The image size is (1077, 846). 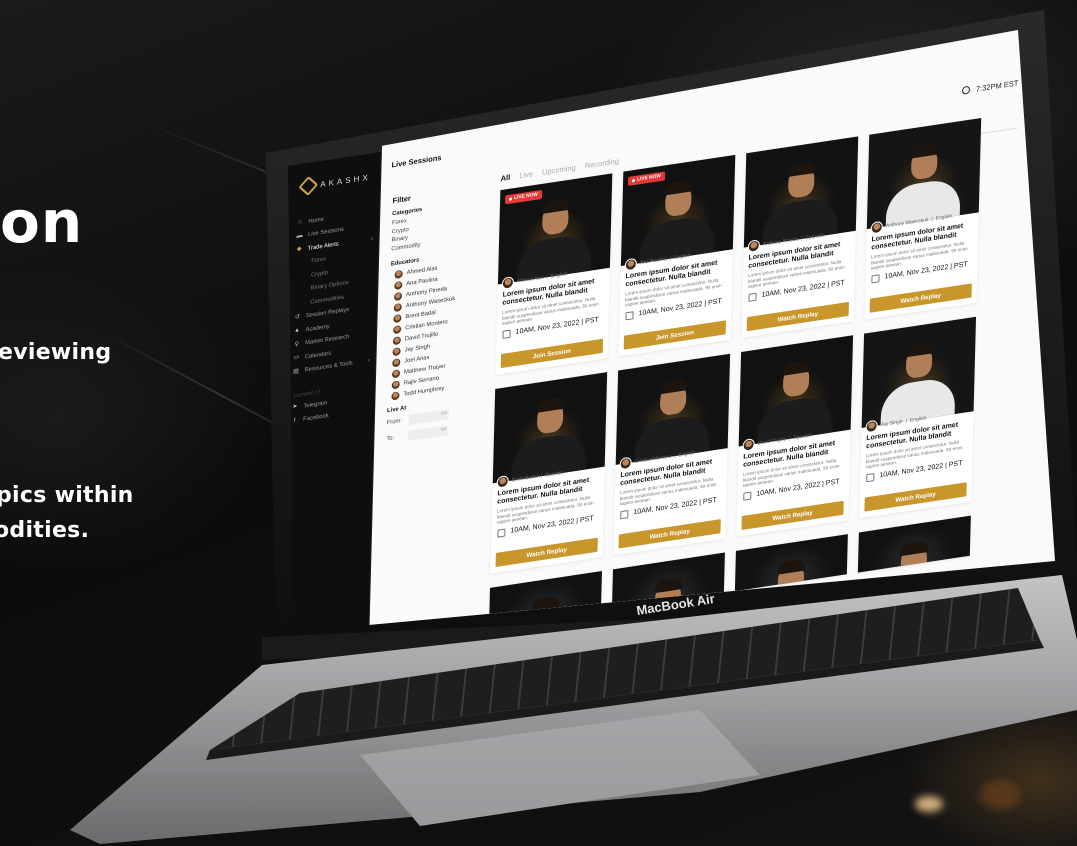 What do you see at coordinates (295, 407) in the screenshot?
I see `telegram-icon: ➤` at bounding box center [295, 407].